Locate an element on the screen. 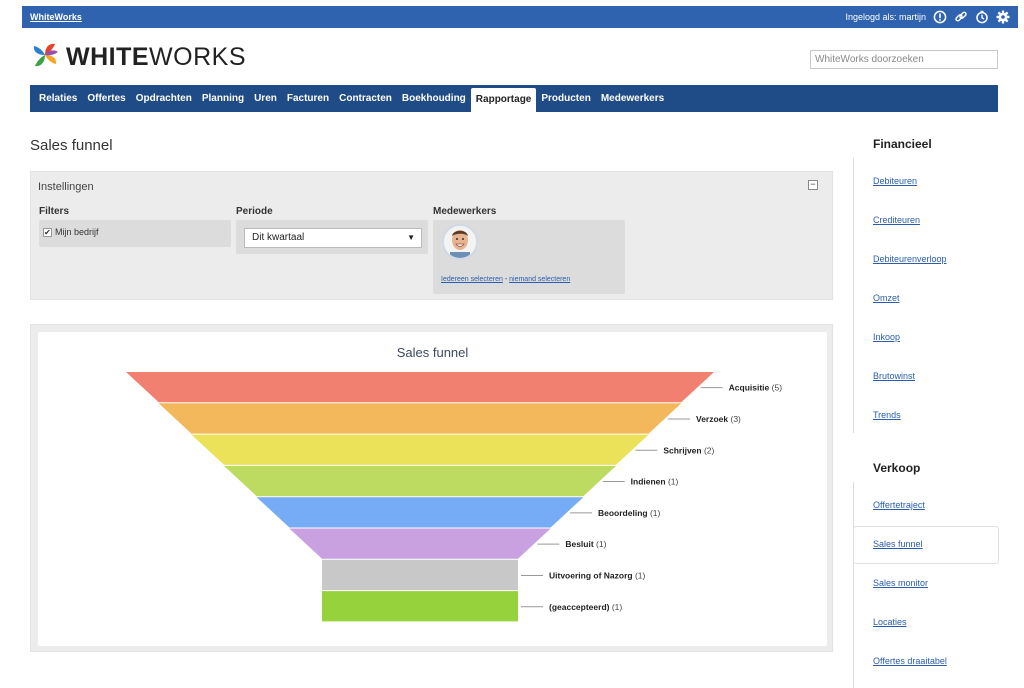 This screenshot has height=688, width=1024. employees-label: Medewerkers is located at coordinates (465, 211).